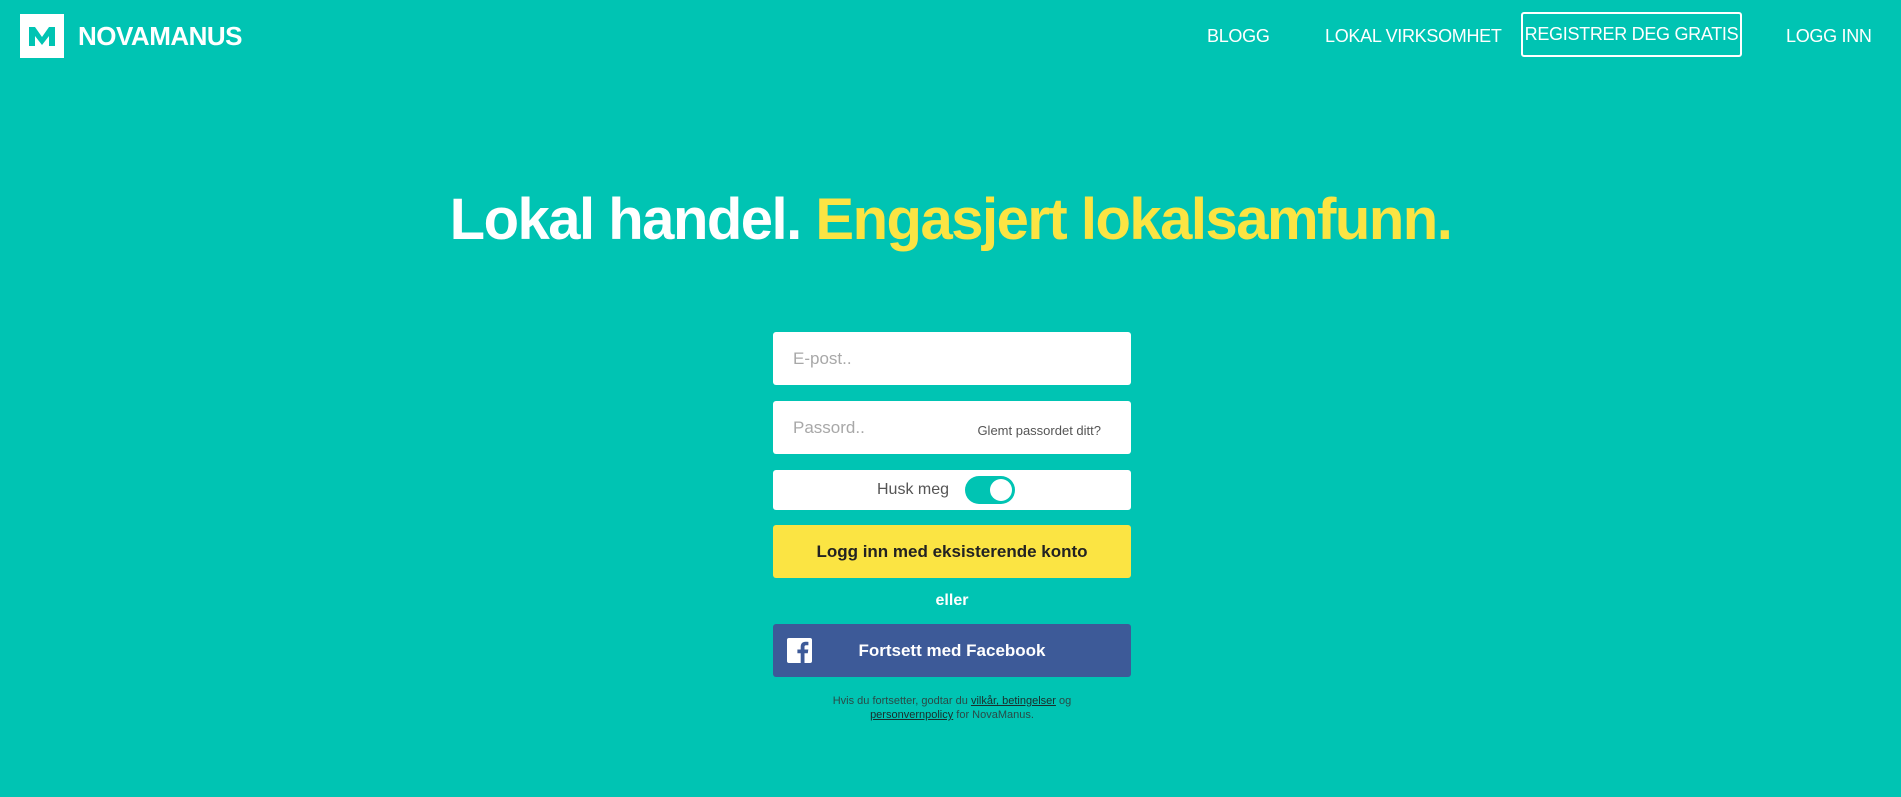  I want to click on privacy-link: personvernpolicy, so click(911, 715).